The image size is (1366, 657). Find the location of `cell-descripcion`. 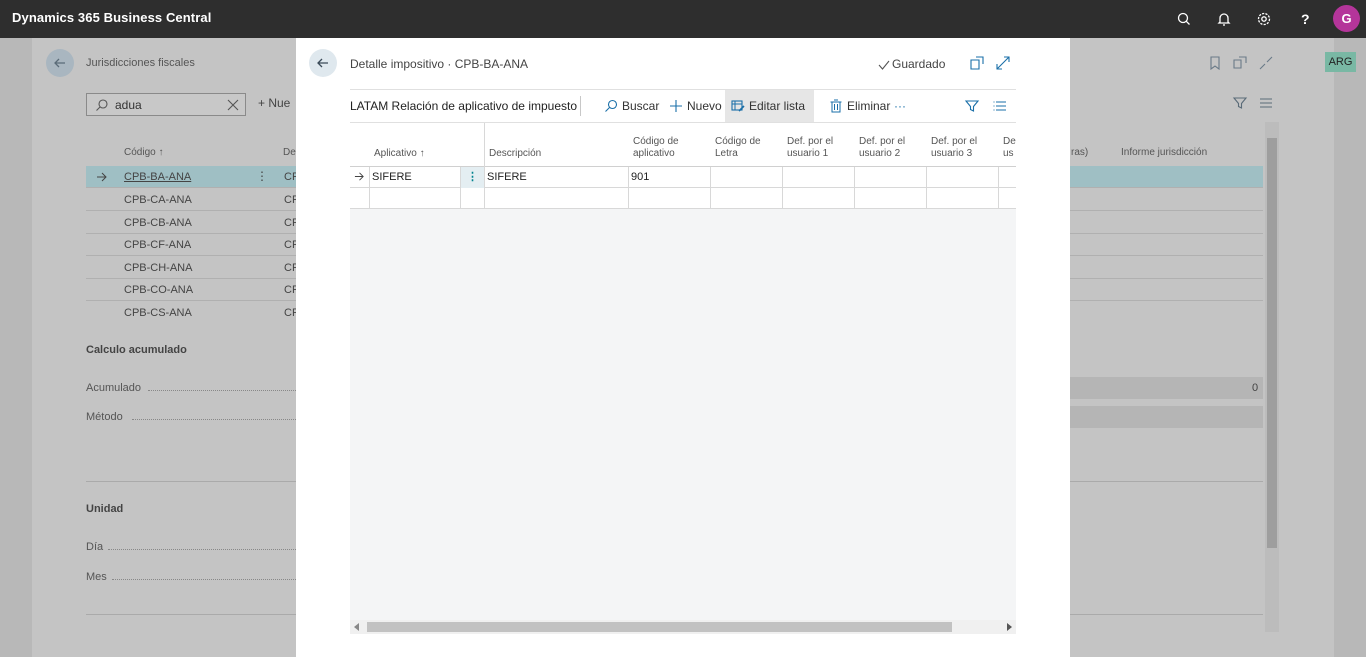

cell-descripcion is located at coordinates (557, 198).